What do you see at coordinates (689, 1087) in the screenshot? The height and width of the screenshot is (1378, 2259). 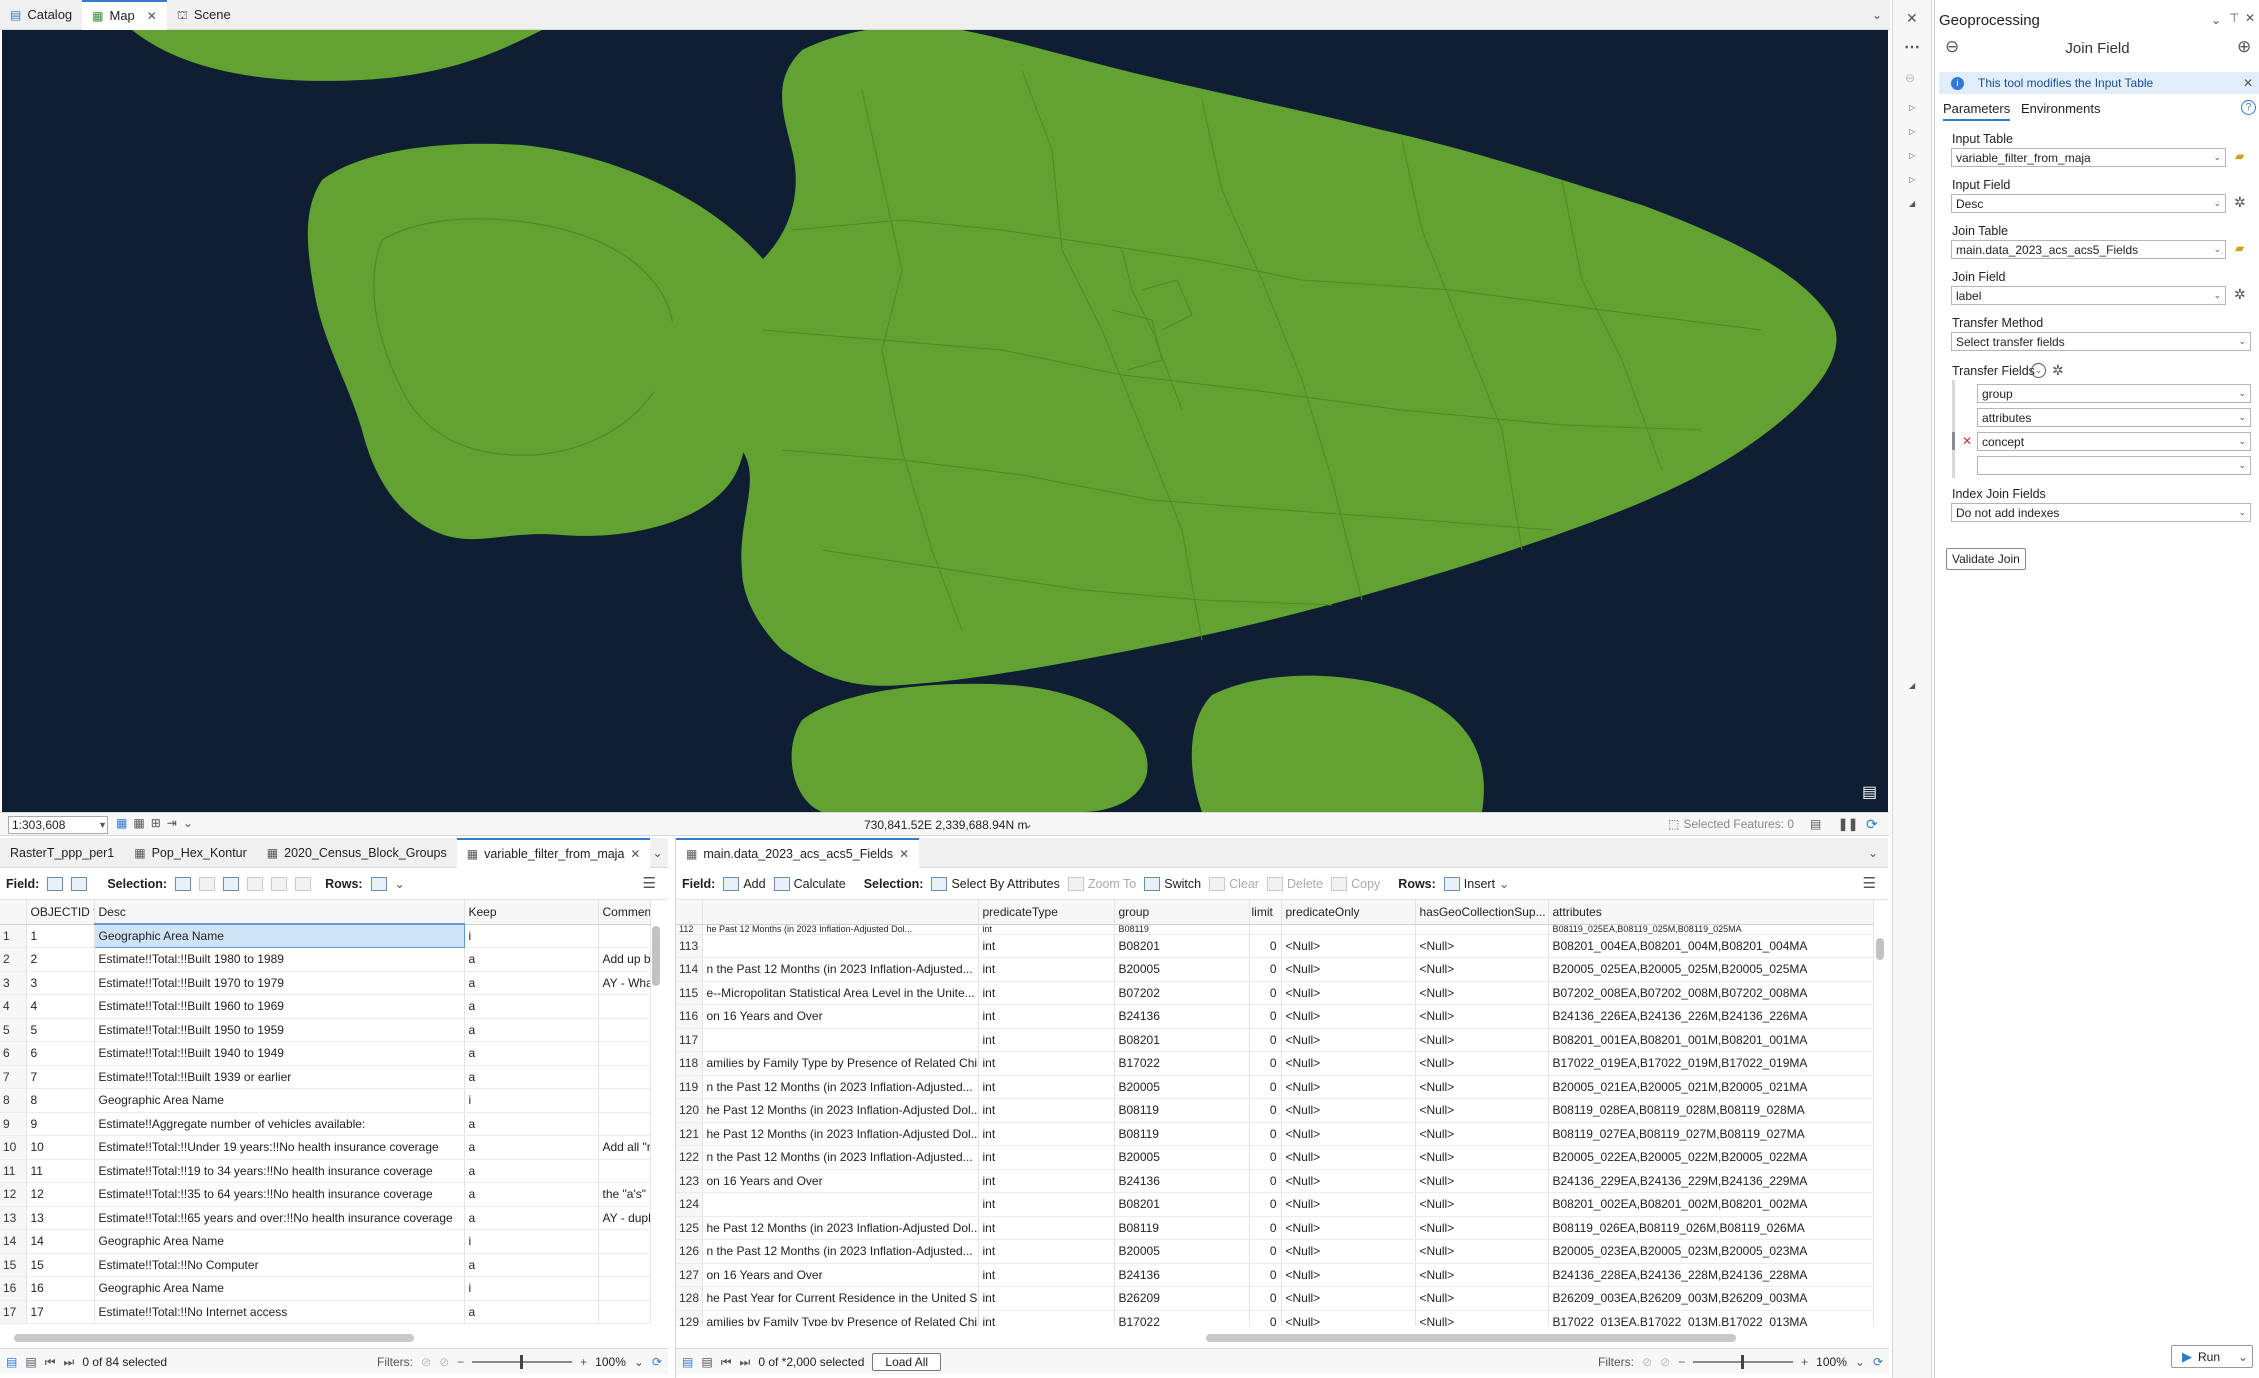 I see `table-cell: 119` at bounding box center [689, 1087].